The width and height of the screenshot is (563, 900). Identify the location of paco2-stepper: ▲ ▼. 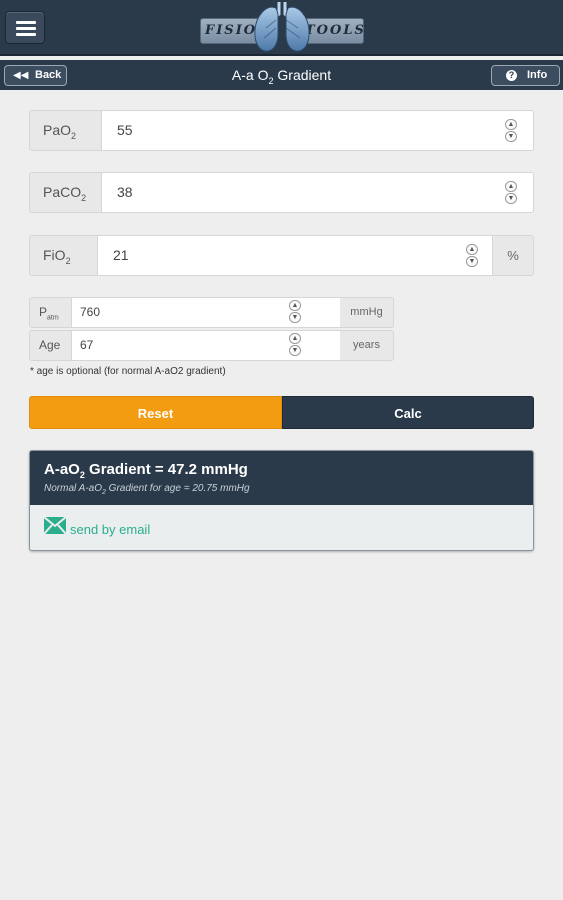
(512, 193).